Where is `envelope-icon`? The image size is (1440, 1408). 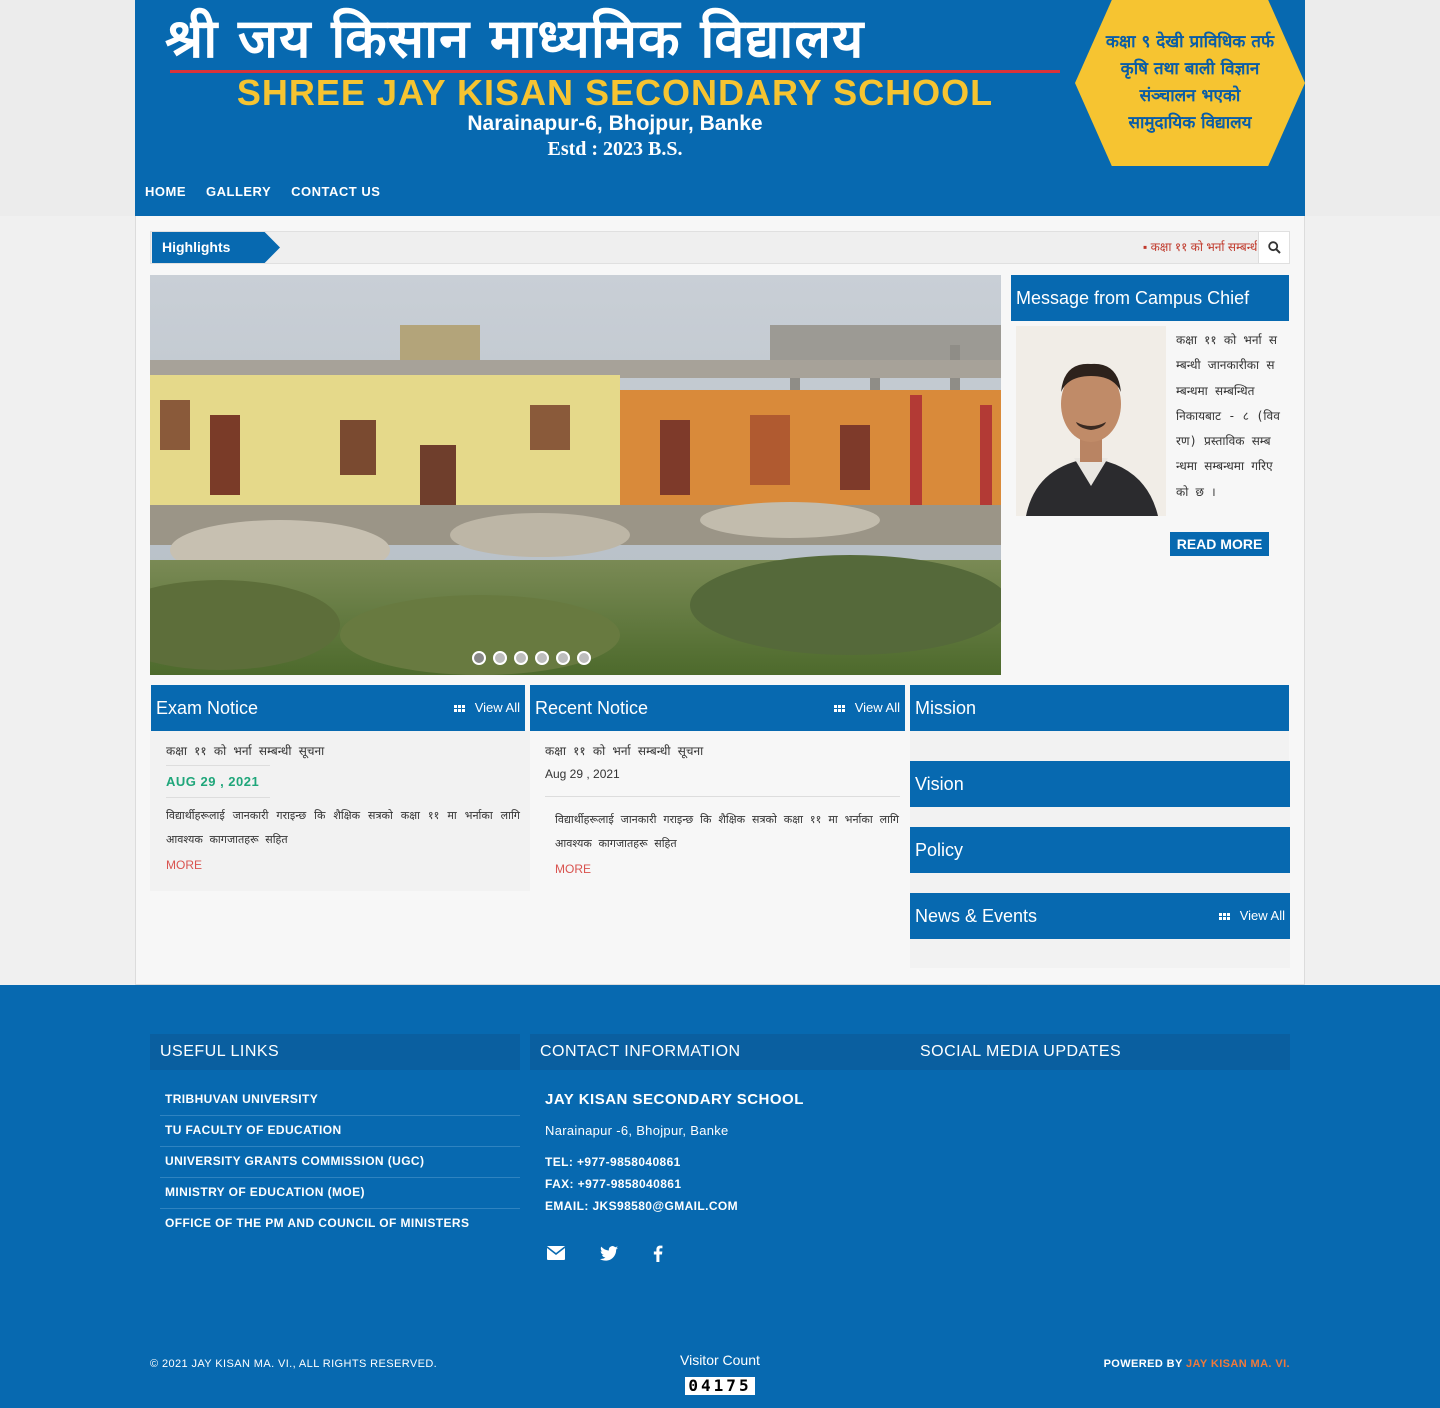 envelope-icon is located at coordinates (556, 1253).